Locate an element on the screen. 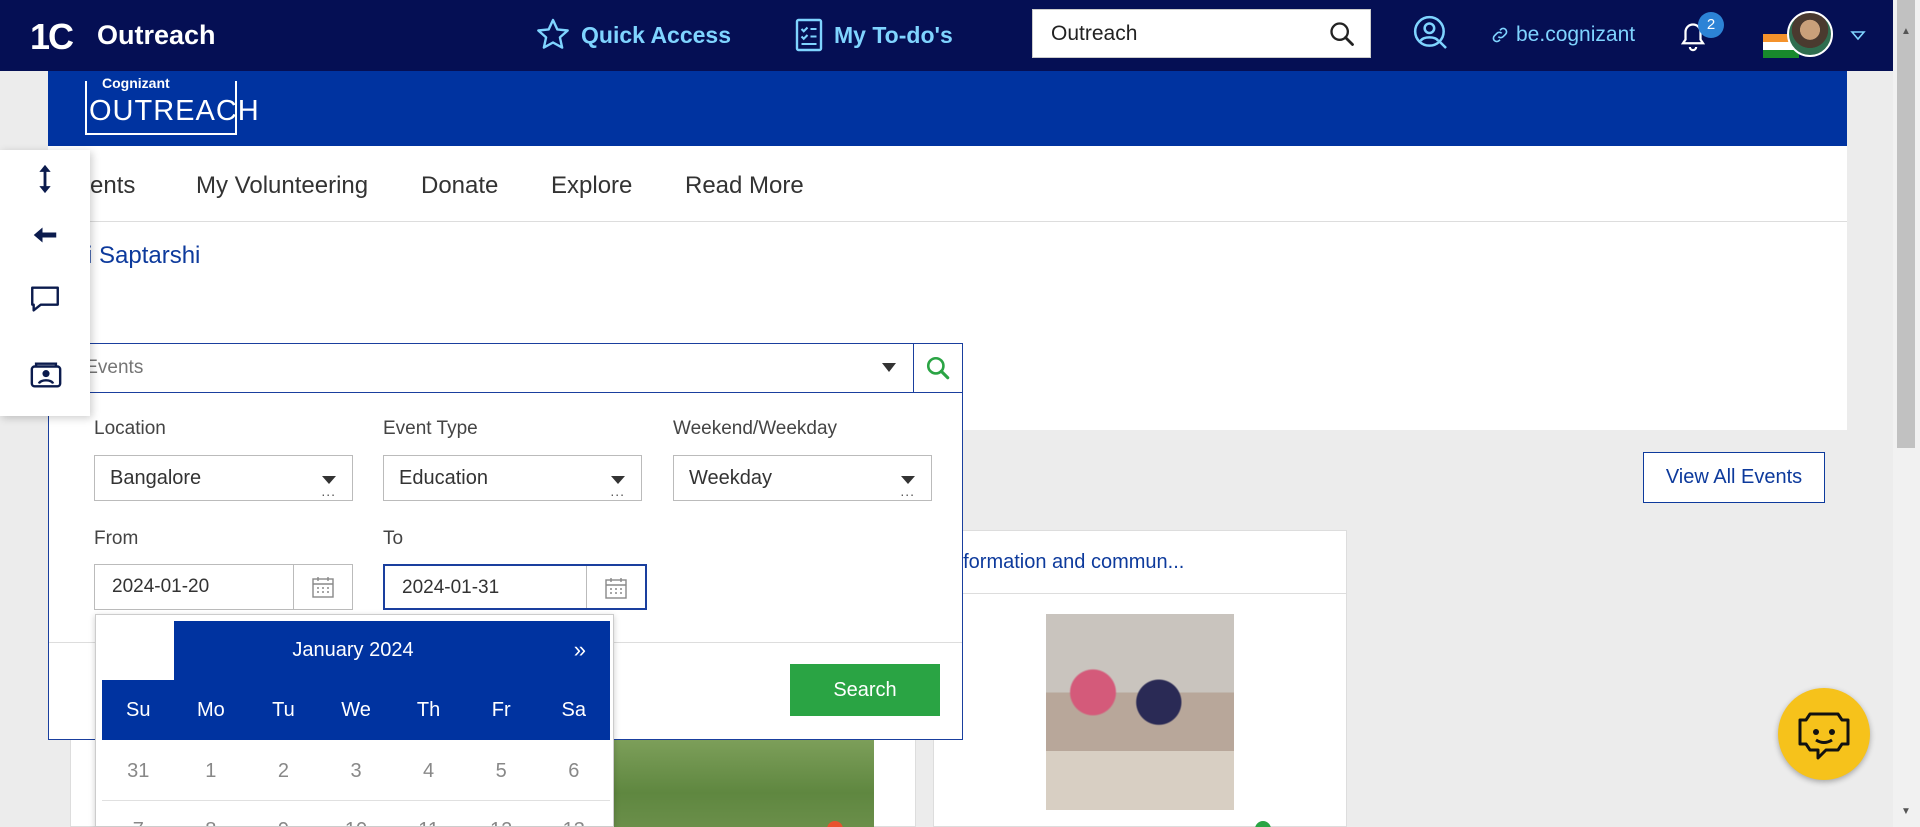  to-date-value: 2024-01-31 is located at coordinates (451, 587).